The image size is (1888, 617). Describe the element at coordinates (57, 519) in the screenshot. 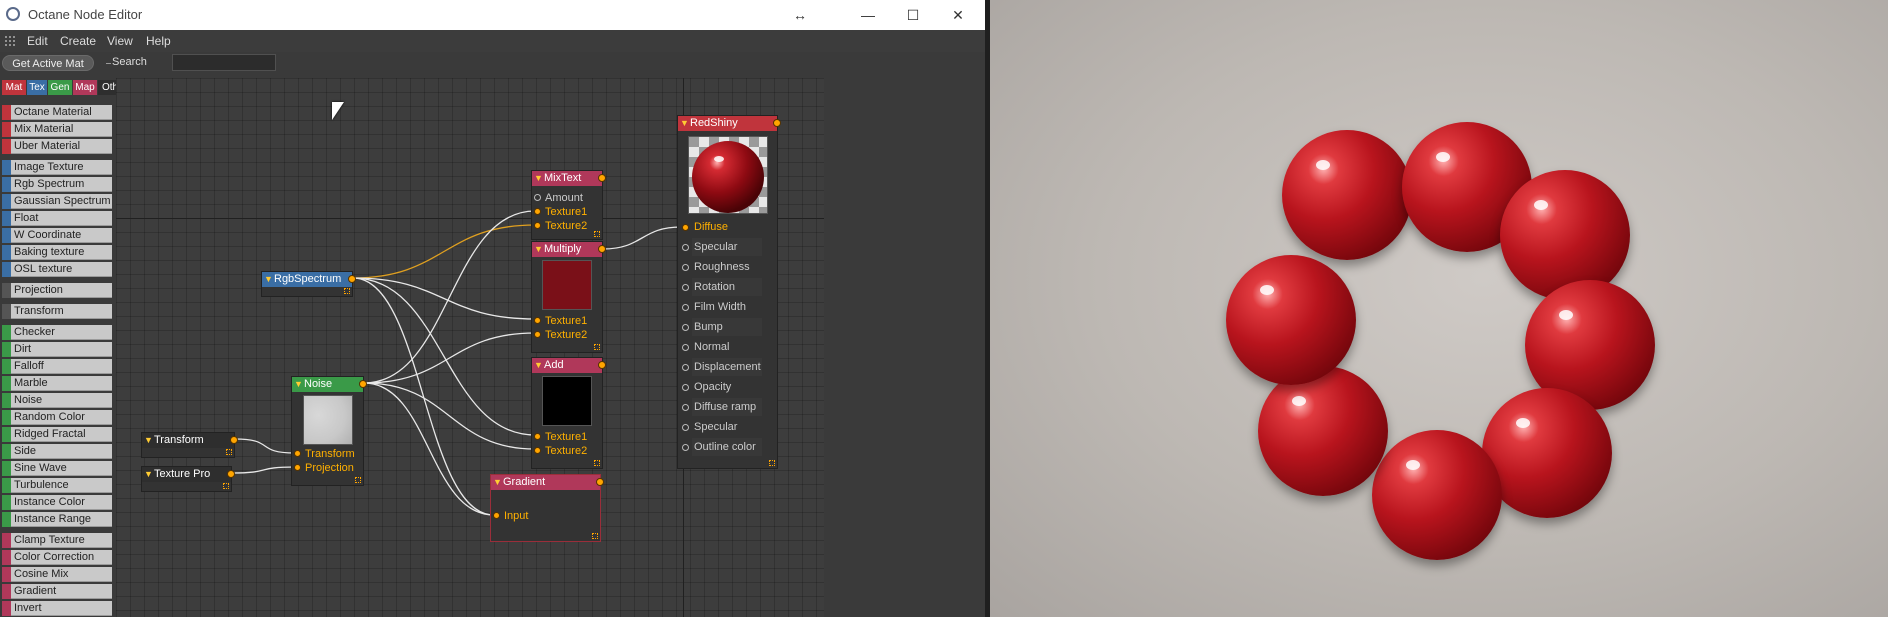

I see `palette-item-instance-range: Instance Range` at that location.